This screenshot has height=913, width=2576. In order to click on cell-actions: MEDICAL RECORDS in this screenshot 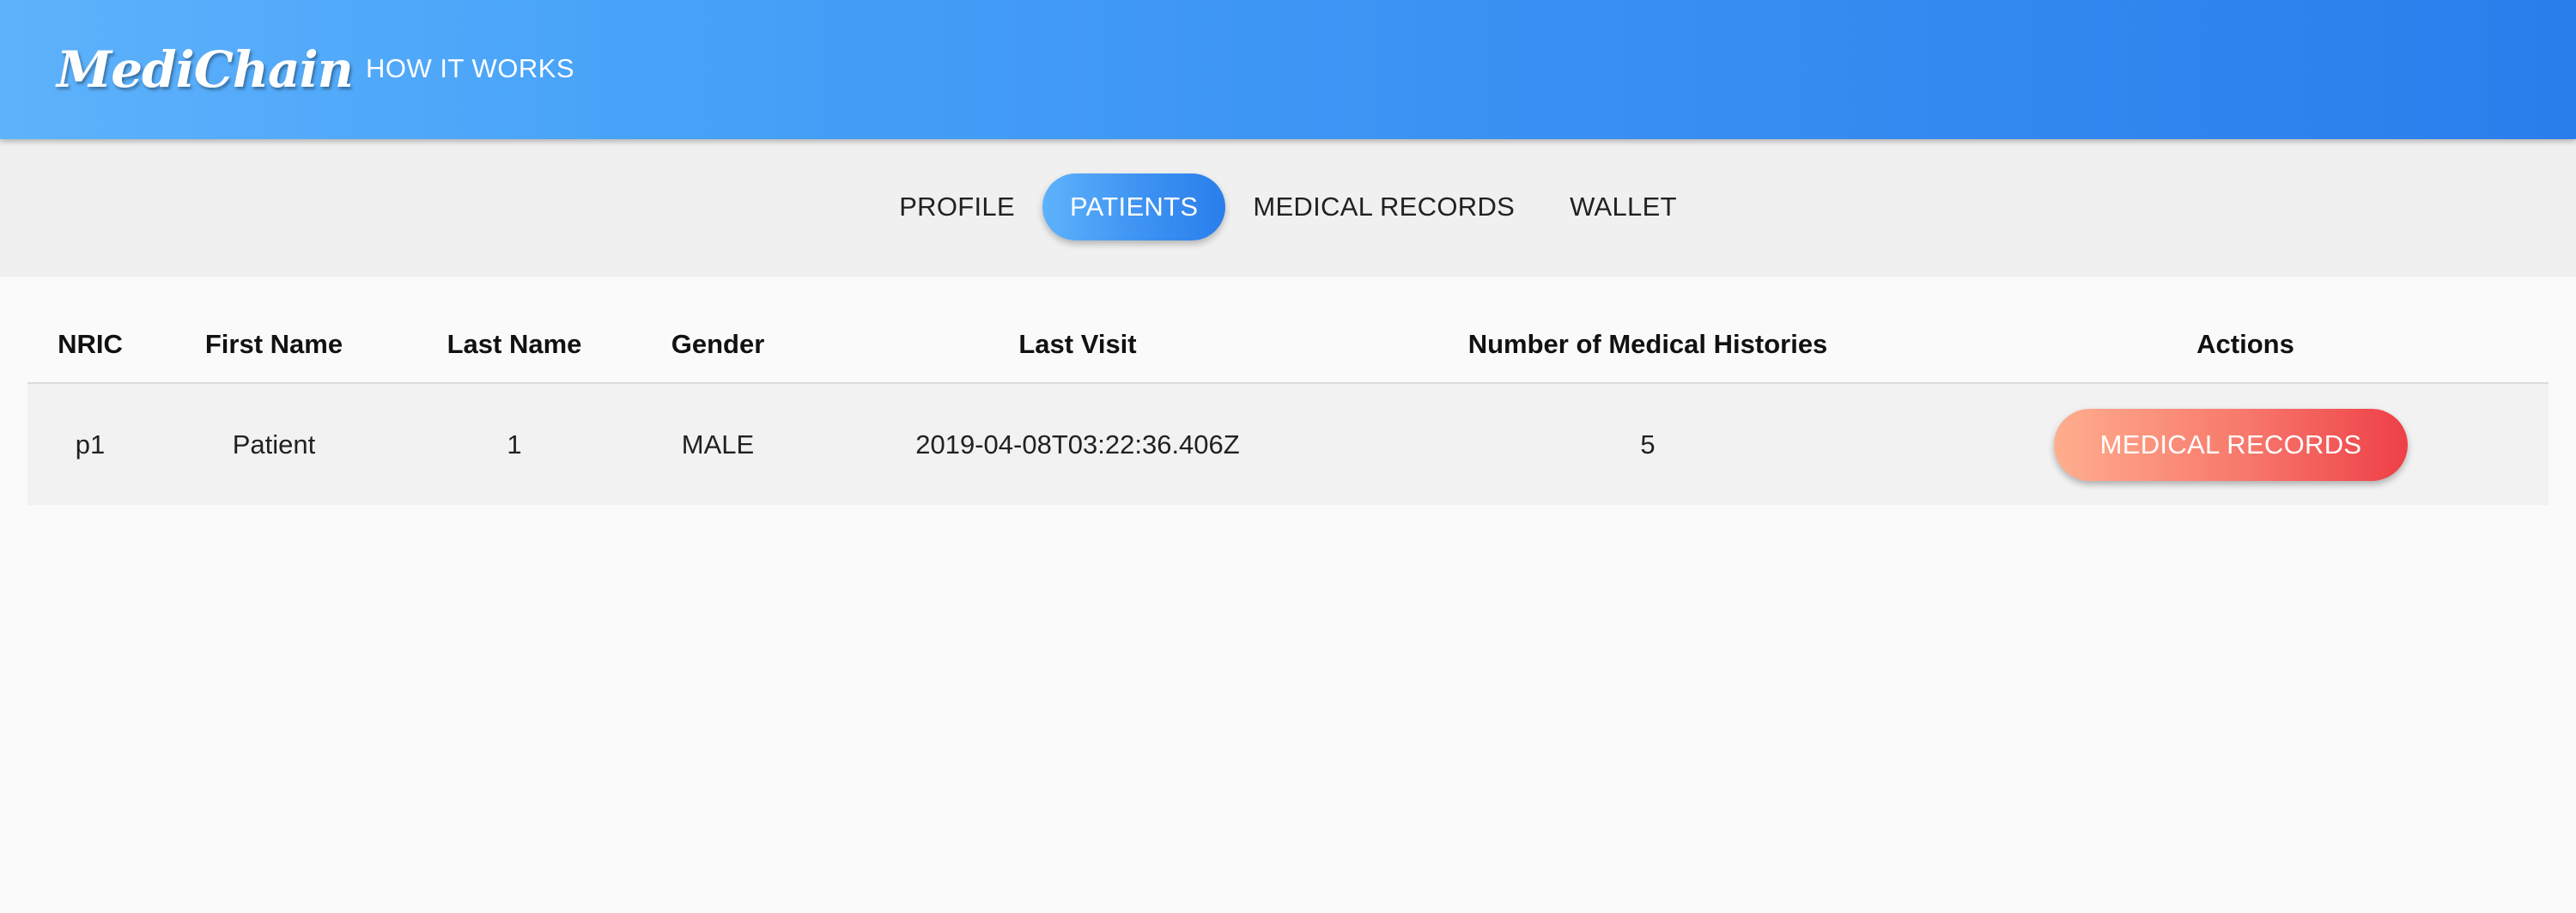, I will do `click(2245, 444)`.